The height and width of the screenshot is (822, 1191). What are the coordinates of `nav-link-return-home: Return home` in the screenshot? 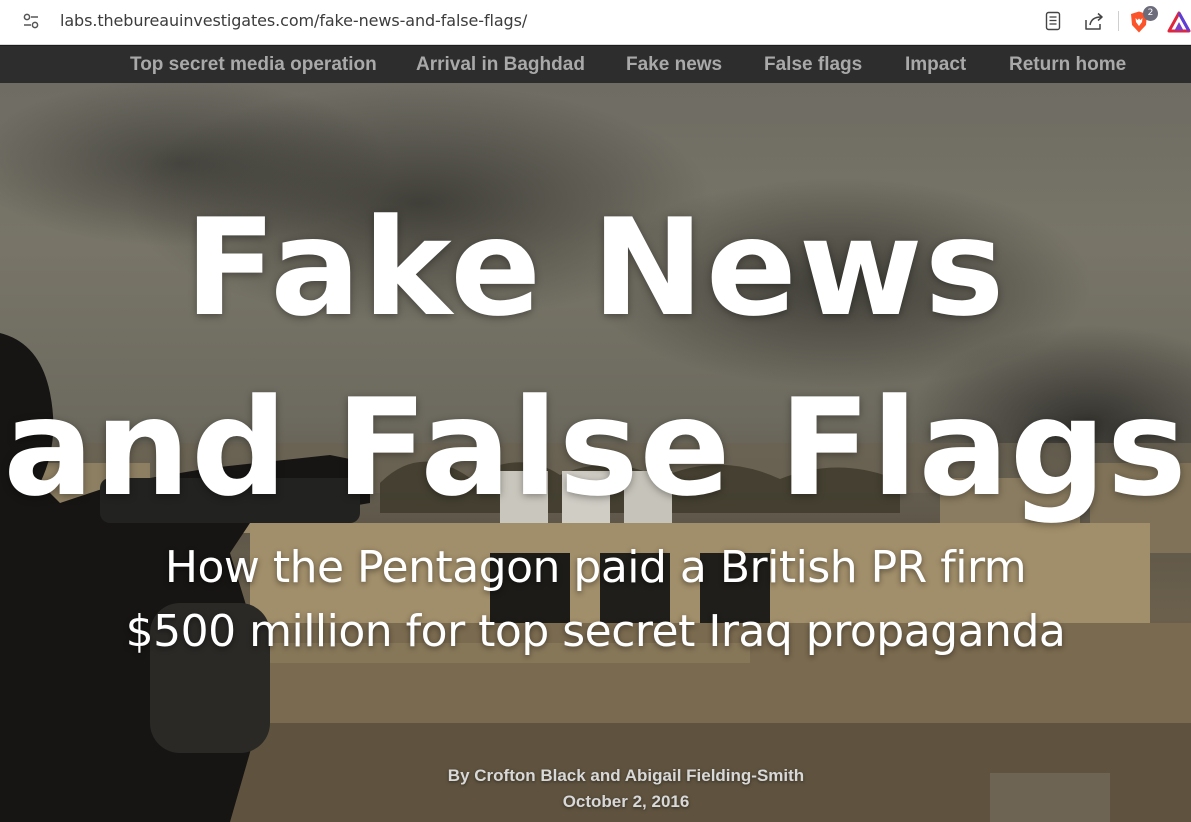 It's located at (1067, 65).